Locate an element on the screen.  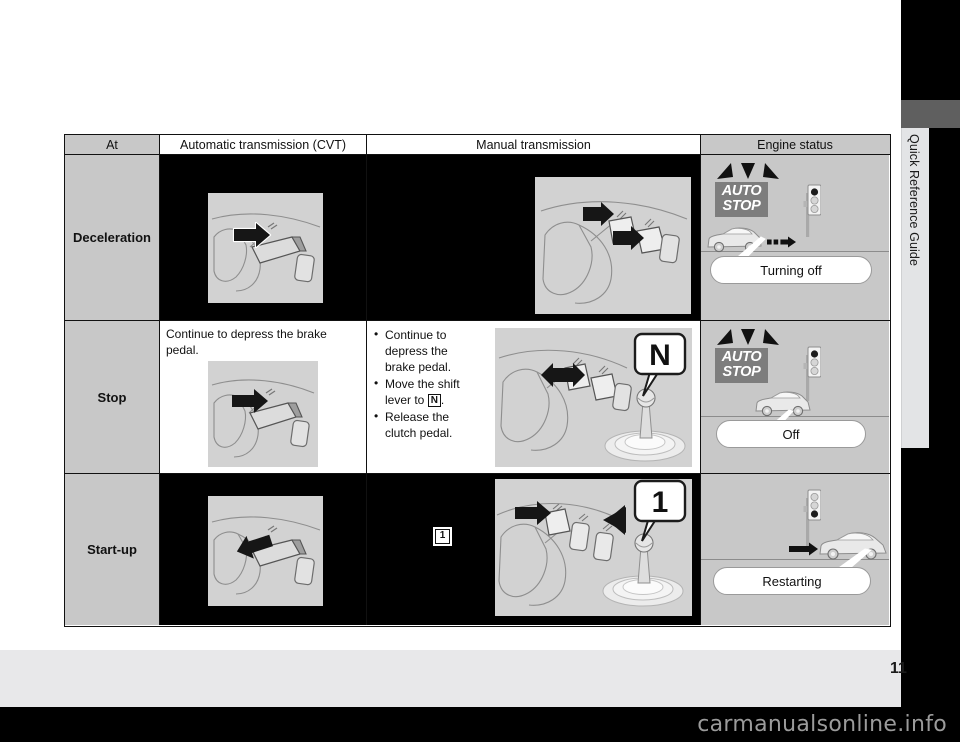
clutch-release-shift-diagram: N is located at coordinates (592, 397).